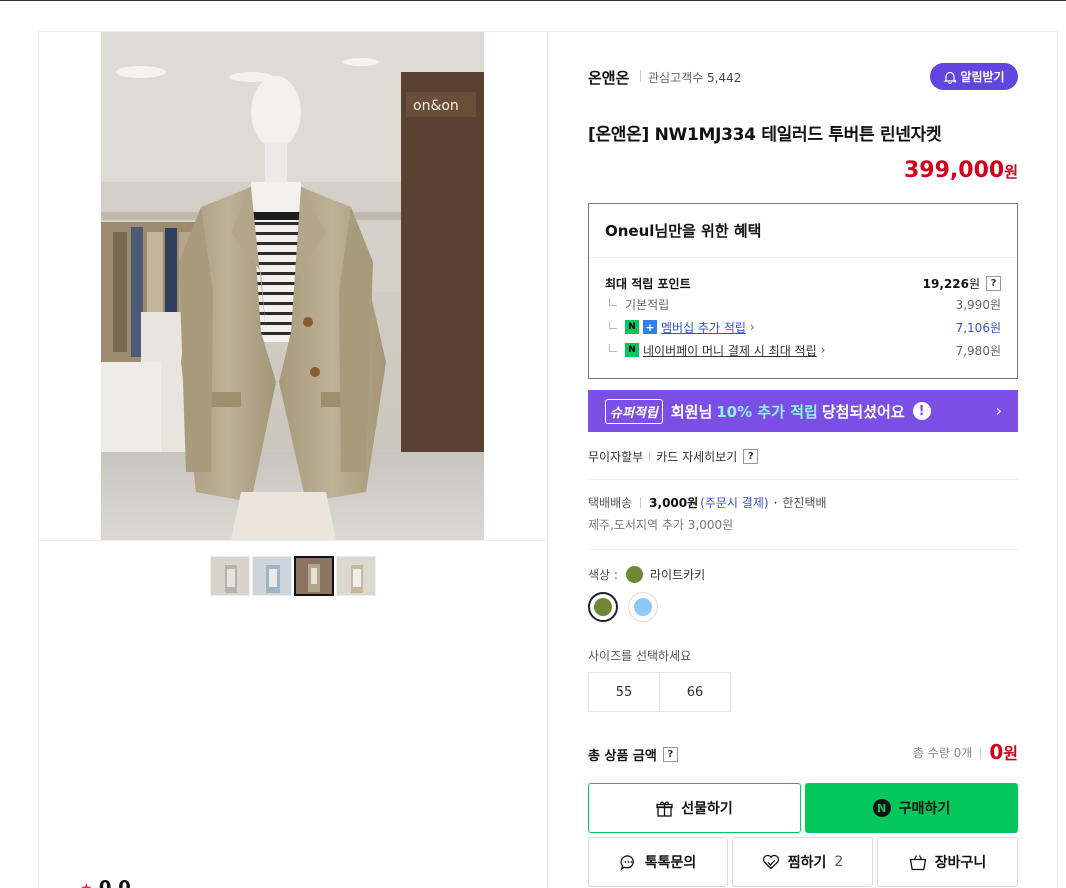 The width and height of the screenshot is (1066, 888). Describe the element at coordinates (547, 459) in the screenshot. I see `column-divider` at that location.